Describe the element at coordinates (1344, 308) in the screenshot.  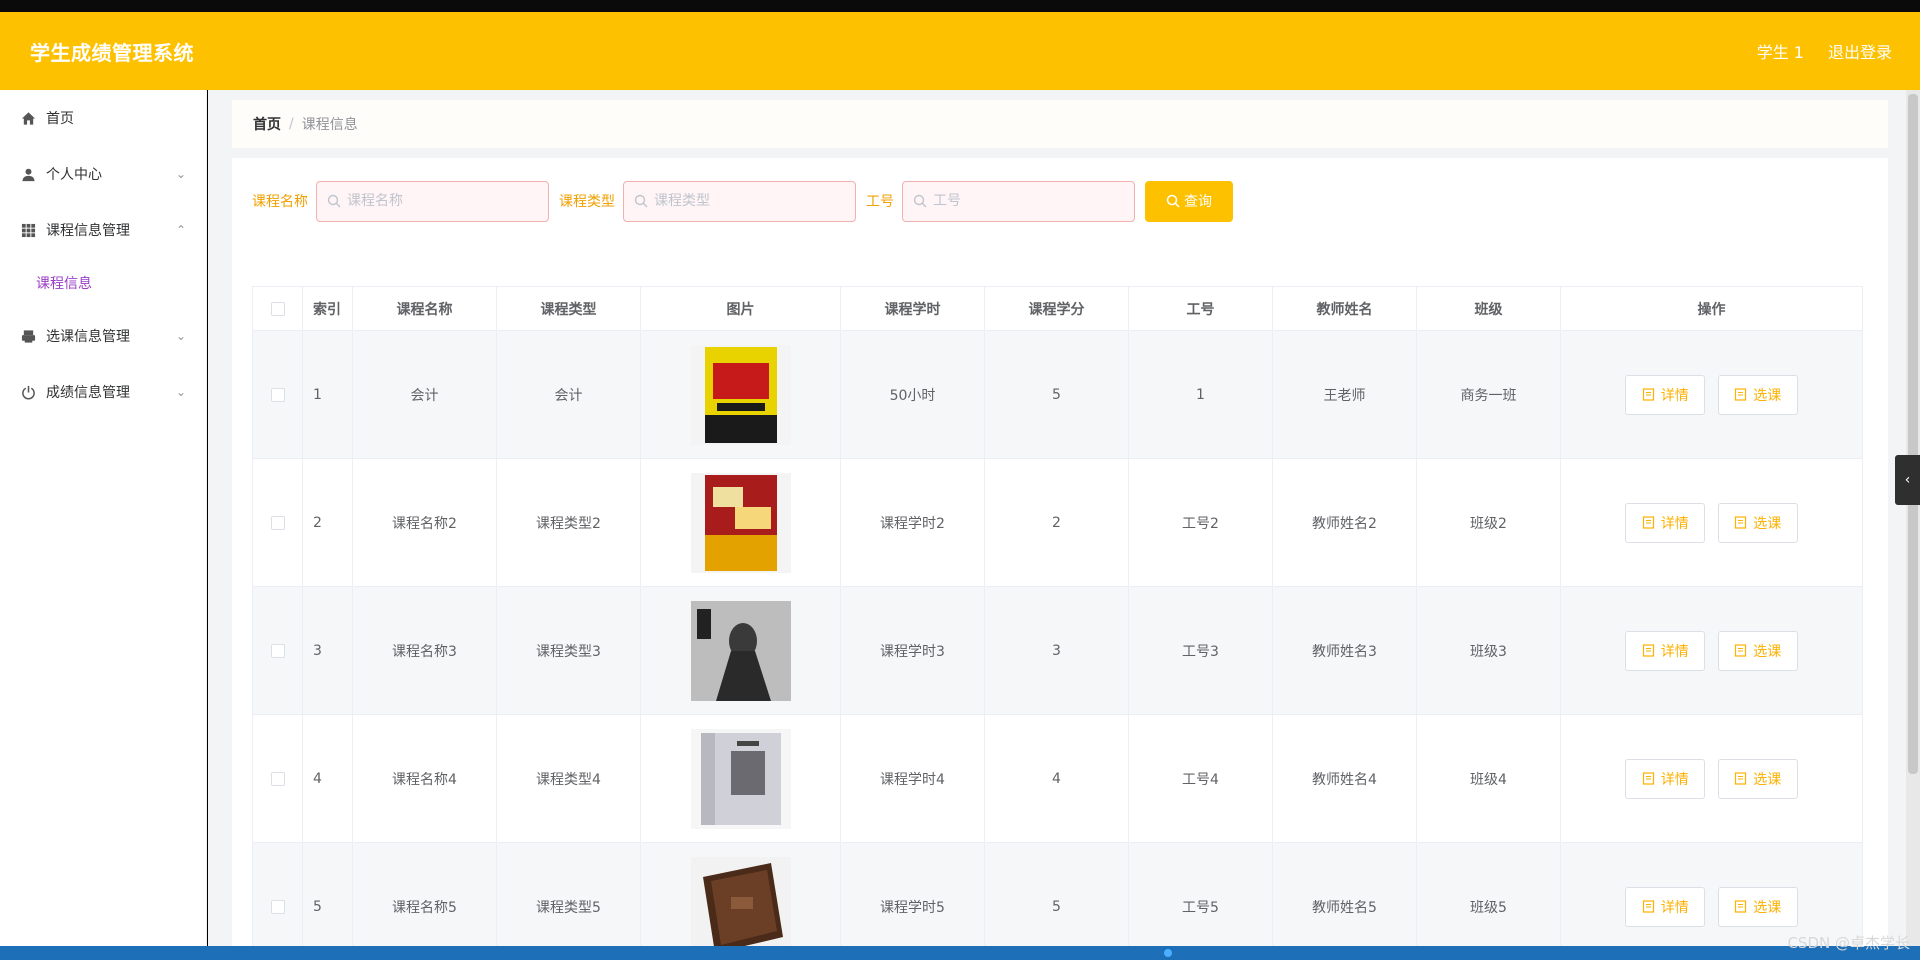
I see `column-header: 教师姓名` at that location.